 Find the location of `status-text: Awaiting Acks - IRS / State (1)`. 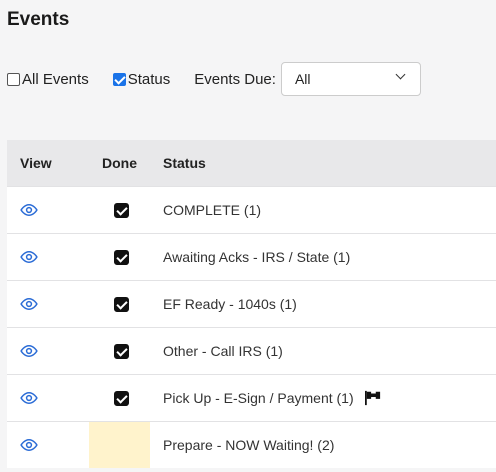

status-text: Awaiting Acks - IRS / State (1) is located at coordinates (257, 257).